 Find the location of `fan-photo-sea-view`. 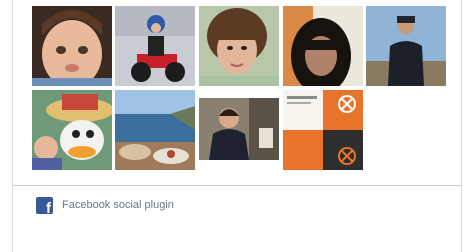

fan-photo-sea-view is located at coordinates (155, 130).